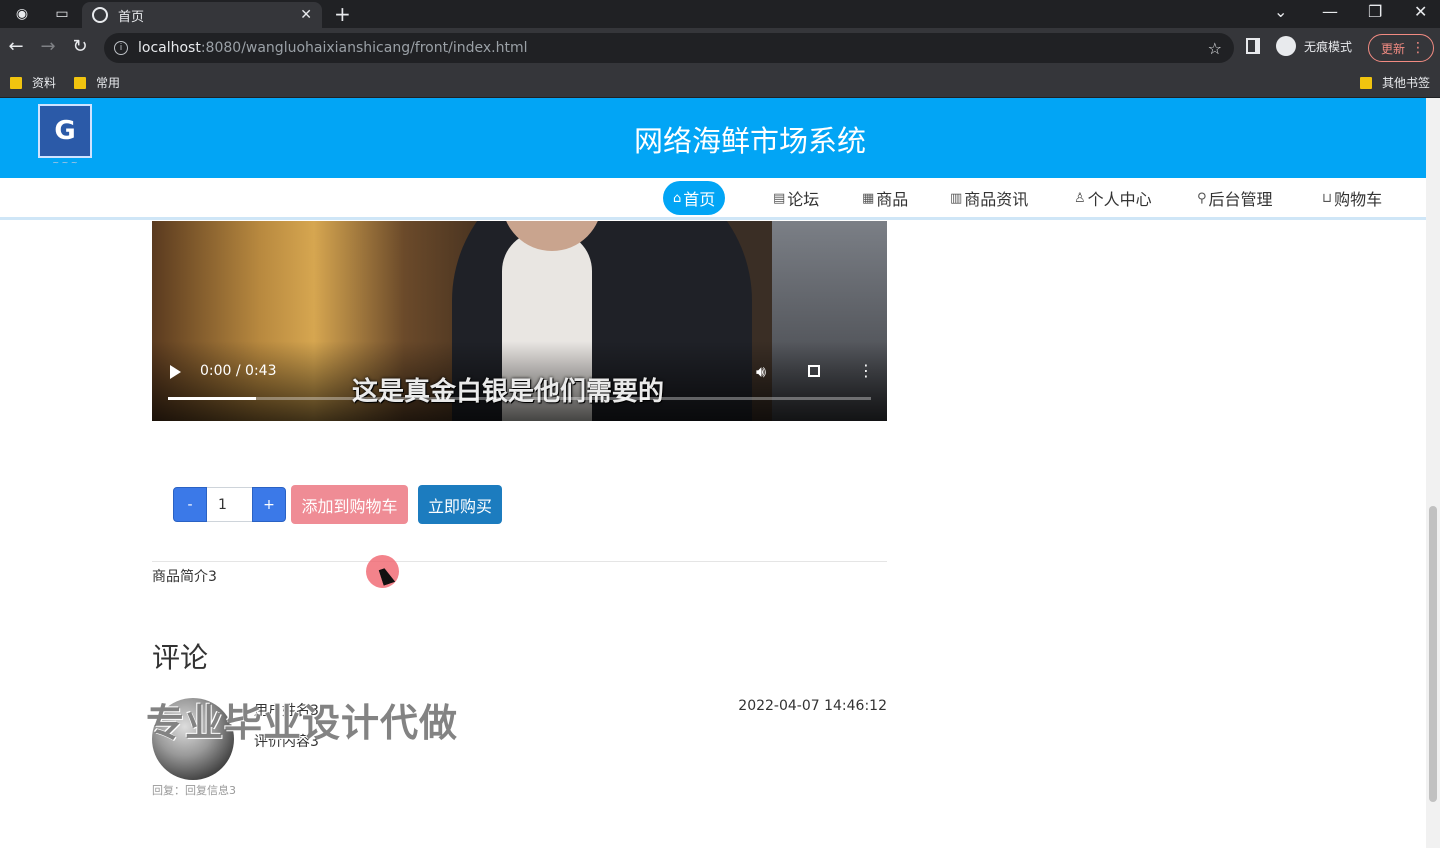  What do you see at coordinates (1418, 48) in the screenshot?
I see `menu-dots-icon: ⋮` at bounding box center [1418, 48].